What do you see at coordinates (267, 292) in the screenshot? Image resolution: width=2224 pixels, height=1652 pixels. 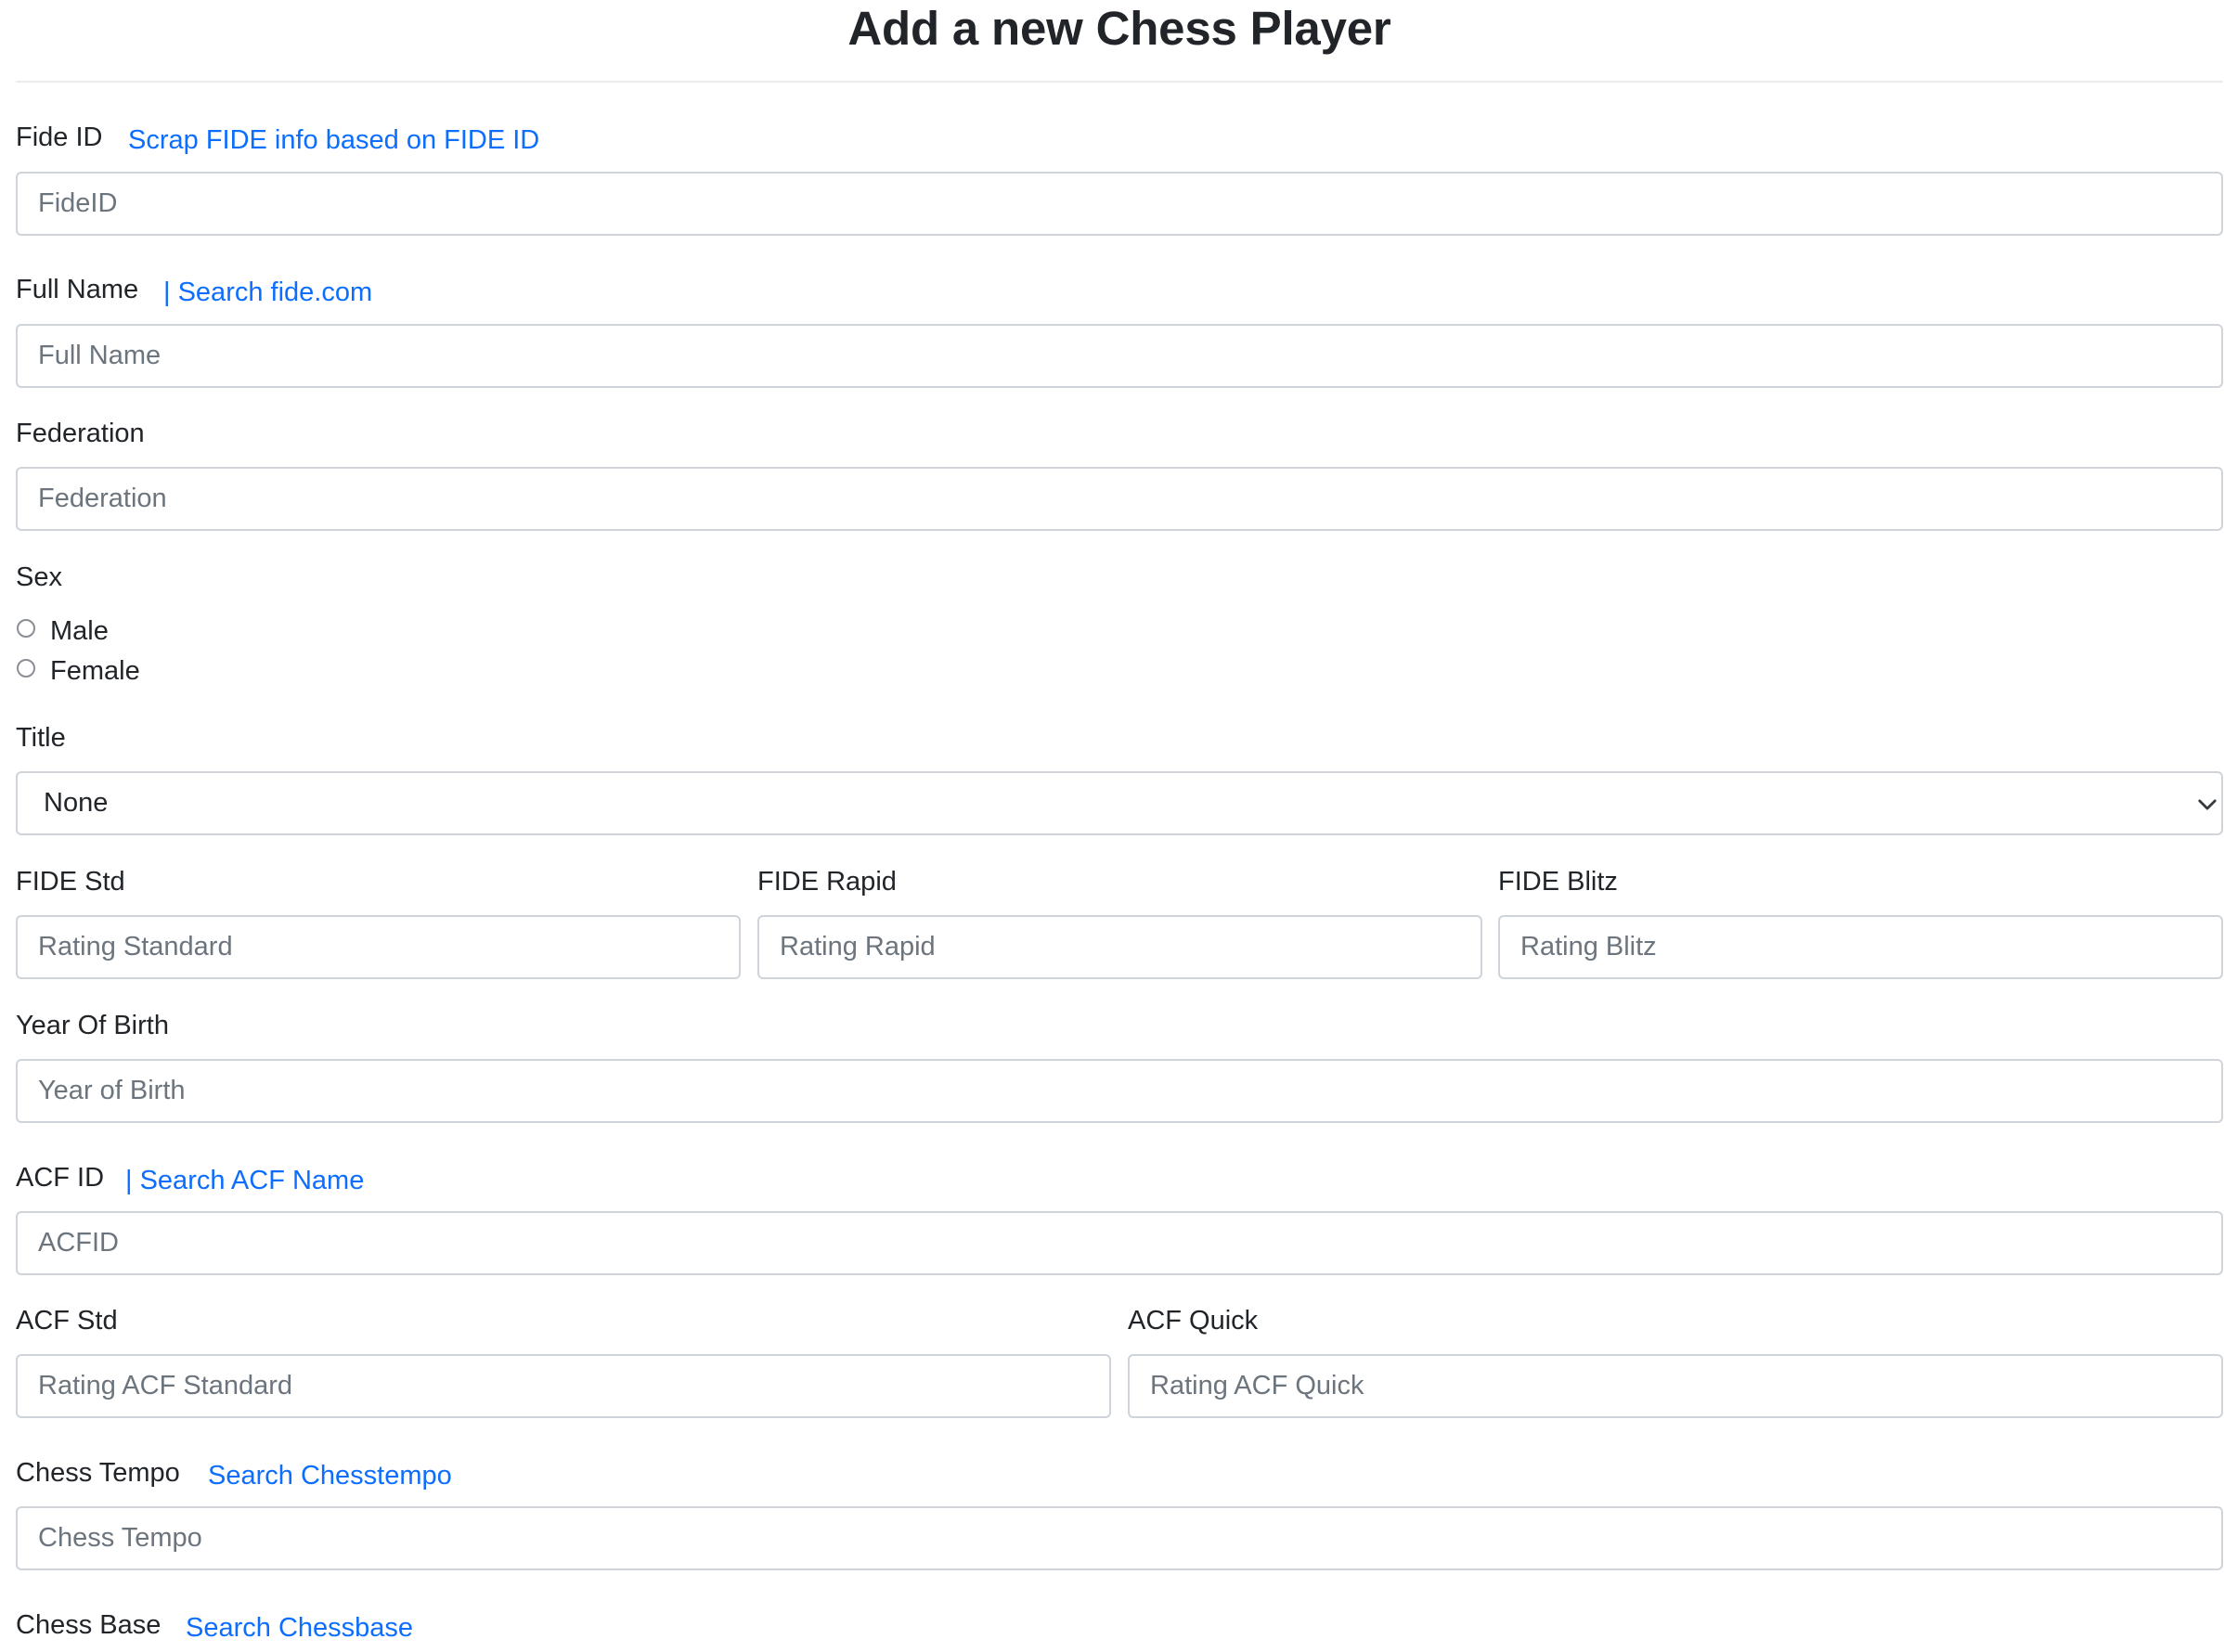 I see `search-fide-link: | Search fide.com` at bounding box center [267, 292].